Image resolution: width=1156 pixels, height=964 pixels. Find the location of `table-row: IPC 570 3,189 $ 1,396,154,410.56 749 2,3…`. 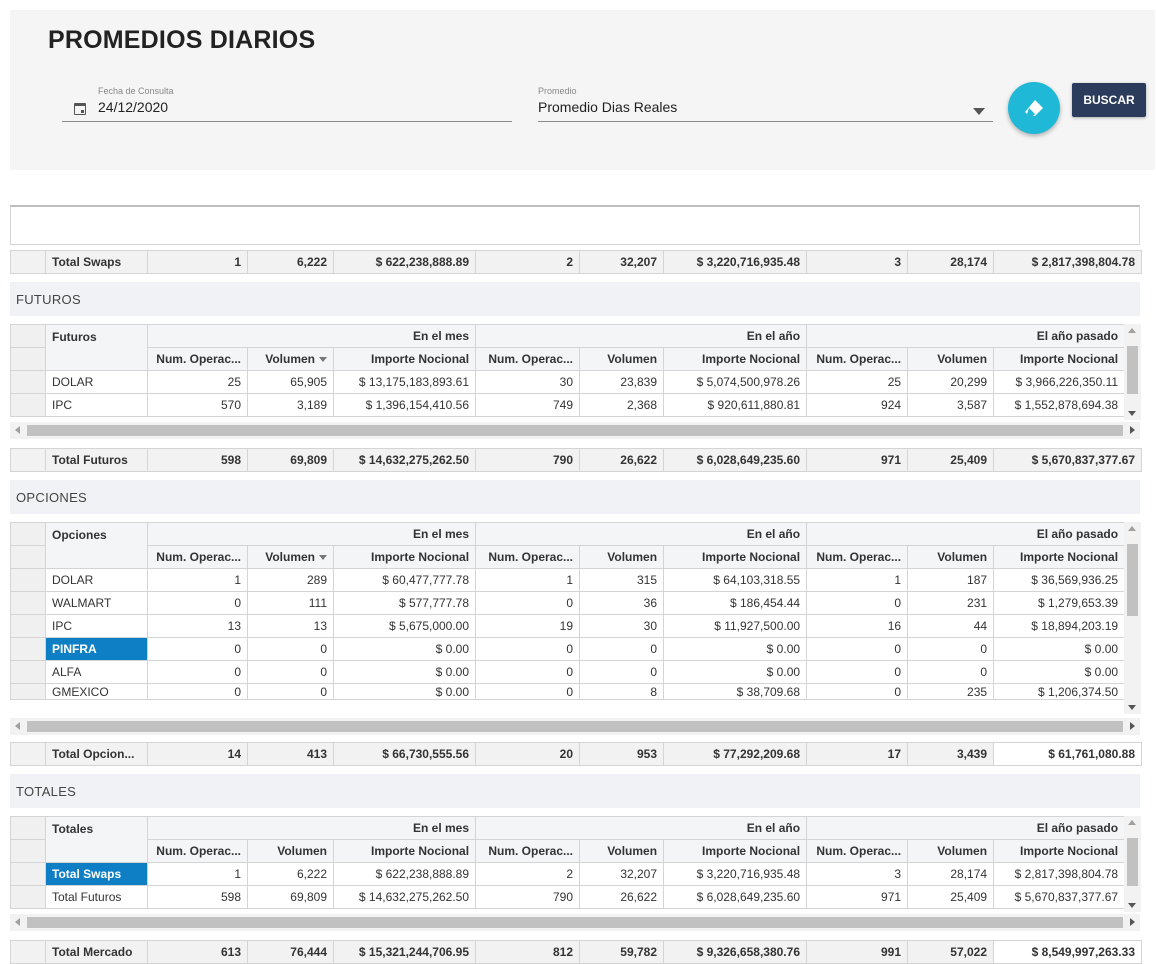

table-row: IPC 570 3,189 $ 1,396,154,410.56 749 2,3… is located at coordinates (568, 405).